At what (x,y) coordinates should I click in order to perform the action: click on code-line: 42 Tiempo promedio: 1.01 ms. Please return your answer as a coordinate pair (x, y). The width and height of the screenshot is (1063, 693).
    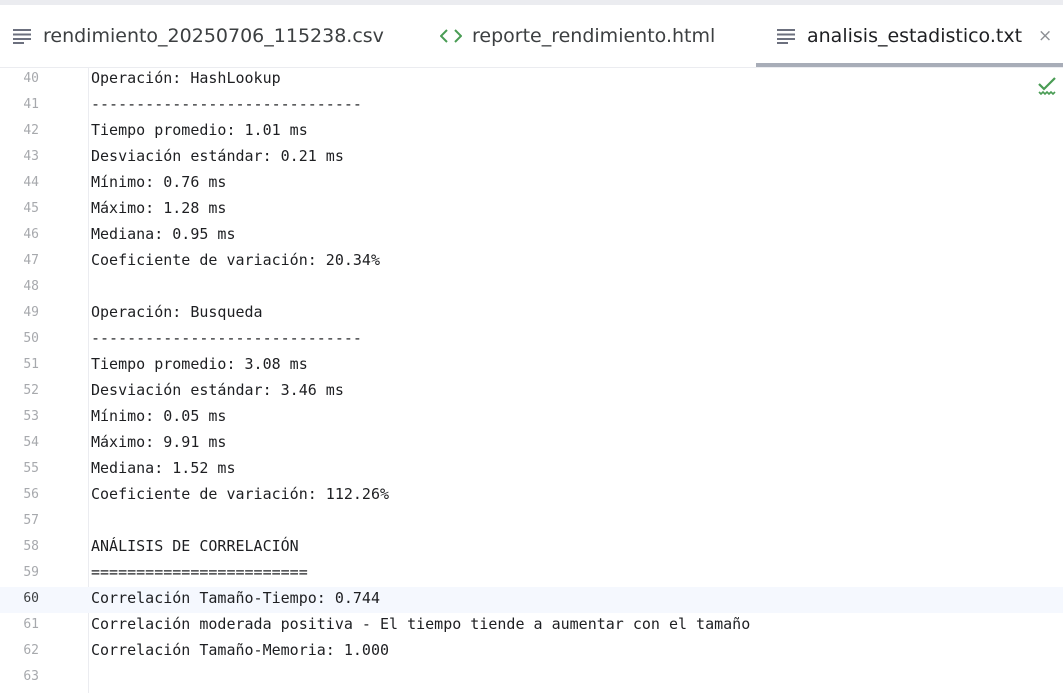
    Looking at the image, I should click on (531, 132).